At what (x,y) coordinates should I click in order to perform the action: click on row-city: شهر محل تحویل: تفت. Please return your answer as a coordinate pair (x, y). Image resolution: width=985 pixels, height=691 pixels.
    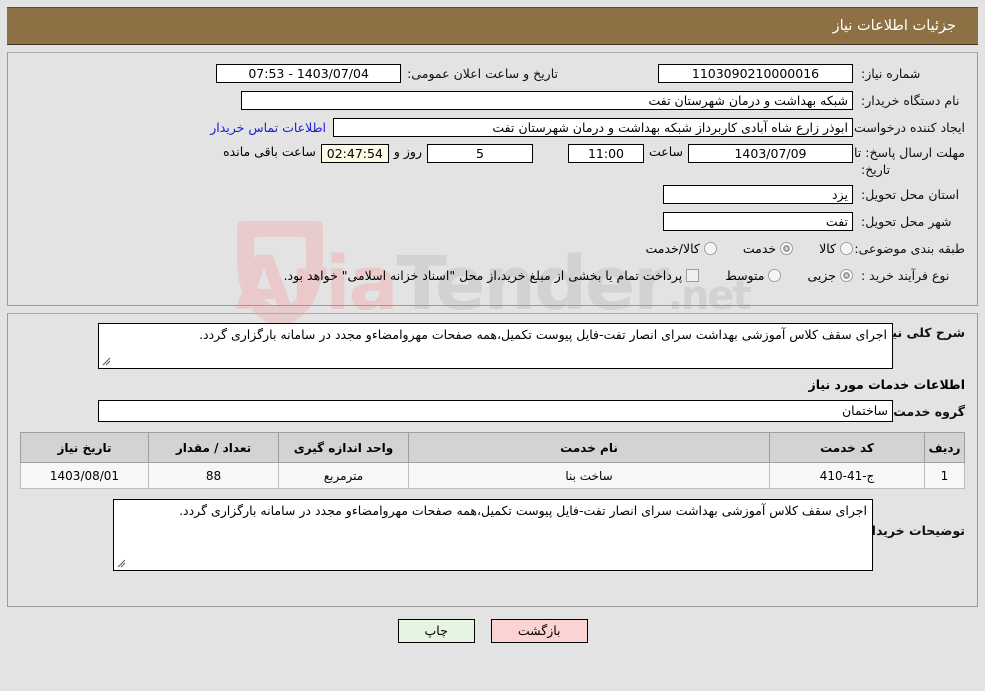
    Looking at the image, I should click on (492, 221).